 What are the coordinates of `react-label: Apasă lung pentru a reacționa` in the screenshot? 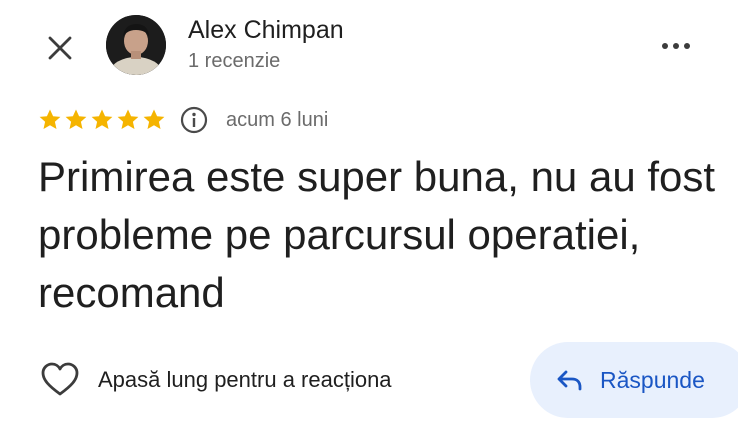 It's located at (245, 379).